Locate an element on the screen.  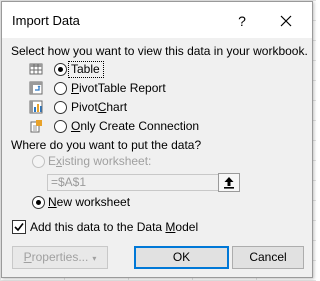
checkmark-icon is located at coordinates (19, 227).